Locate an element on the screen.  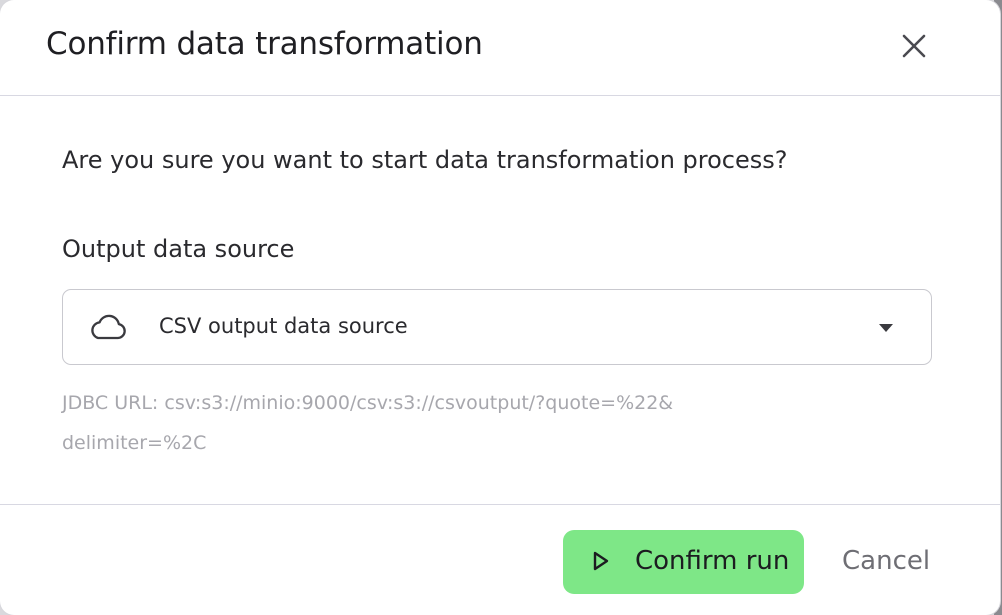
cancel-button: Cancel is located at coordinates (886, 561).